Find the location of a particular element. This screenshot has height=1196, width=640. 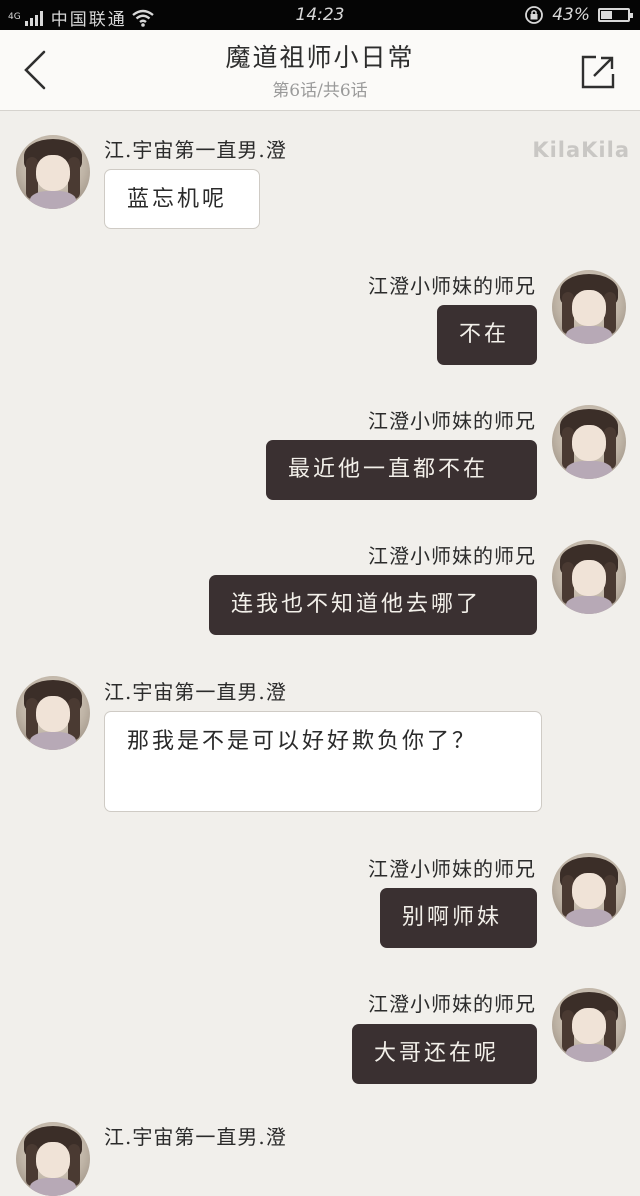

share-icon is located at coordinates (598, 72).